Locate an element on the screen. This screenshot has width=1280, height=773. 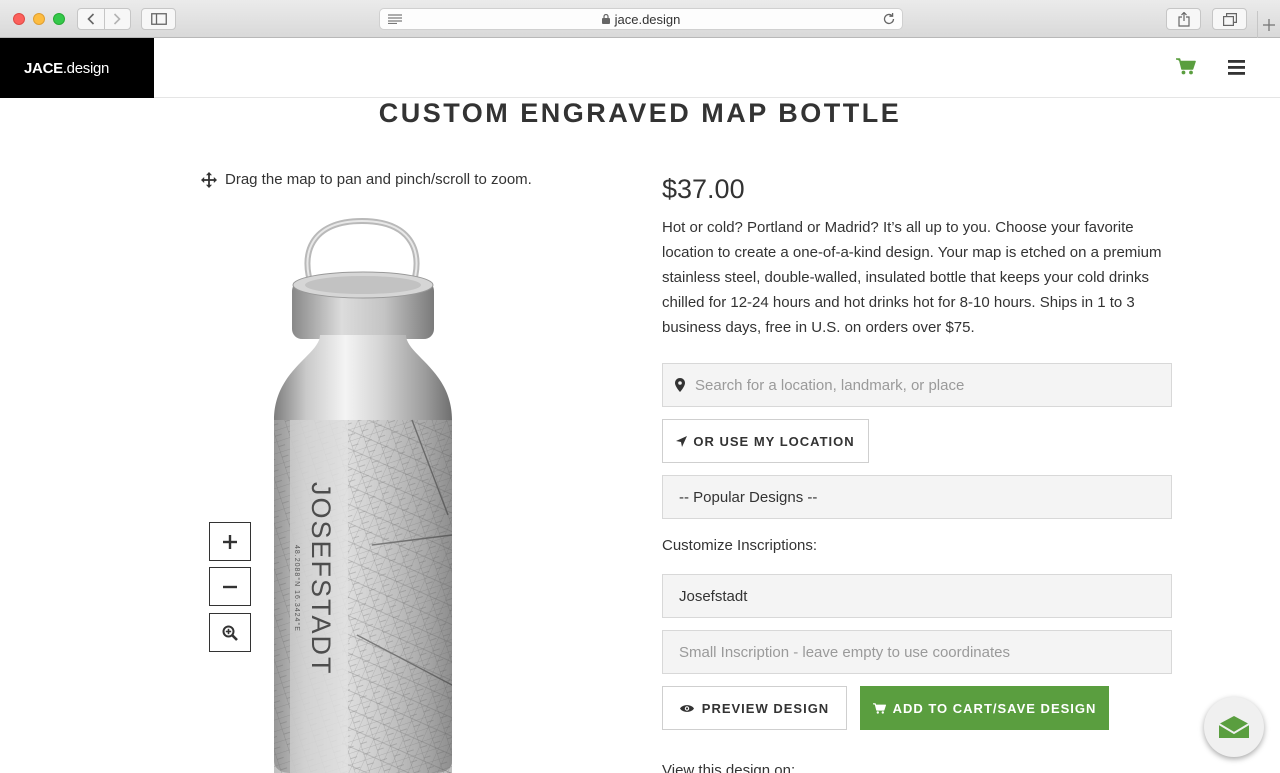
fullscreen-window-button is located at coordinates (59, 19).